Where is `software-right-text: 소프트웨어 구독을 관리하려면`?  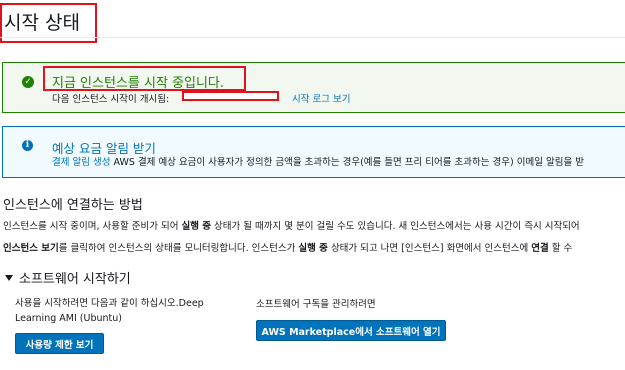 software-right-text: 소프트웨어 구독을 관리하려면 is located at coordinates (316, 304).